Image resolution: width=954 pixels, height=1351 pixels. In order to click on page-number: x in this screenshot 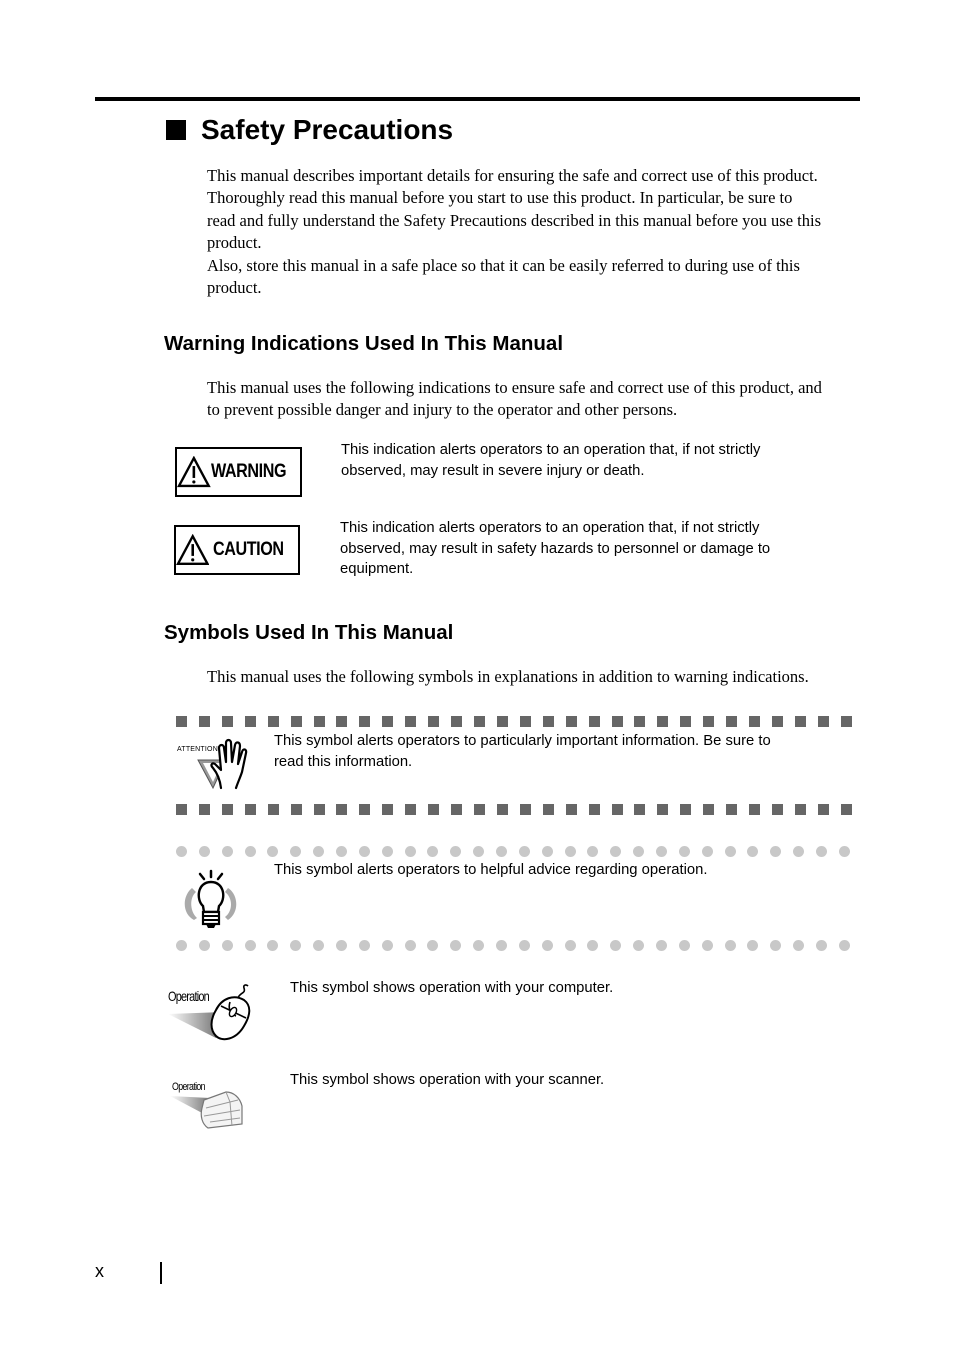, I will do `click(99, 1271)`.